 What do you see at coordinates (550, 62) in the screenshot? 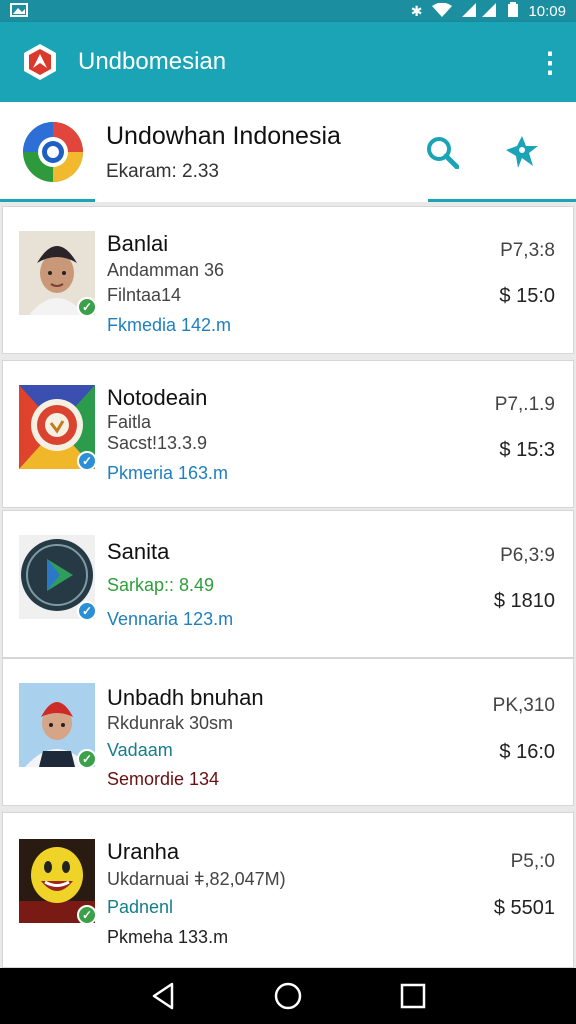
I see `overflow-menu-icon: ⋮` at bounding box center [550, 62].